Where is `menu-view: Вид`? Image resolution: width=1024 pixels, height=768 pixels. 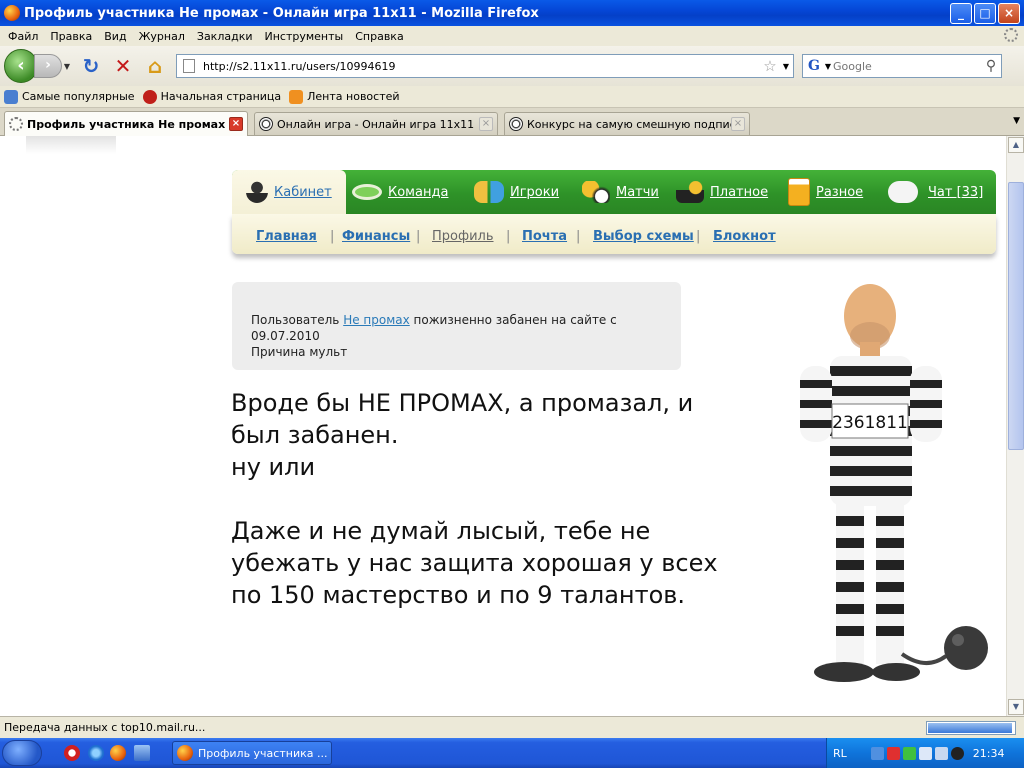 menu-view: Вид is located at coordinates (115, 36).